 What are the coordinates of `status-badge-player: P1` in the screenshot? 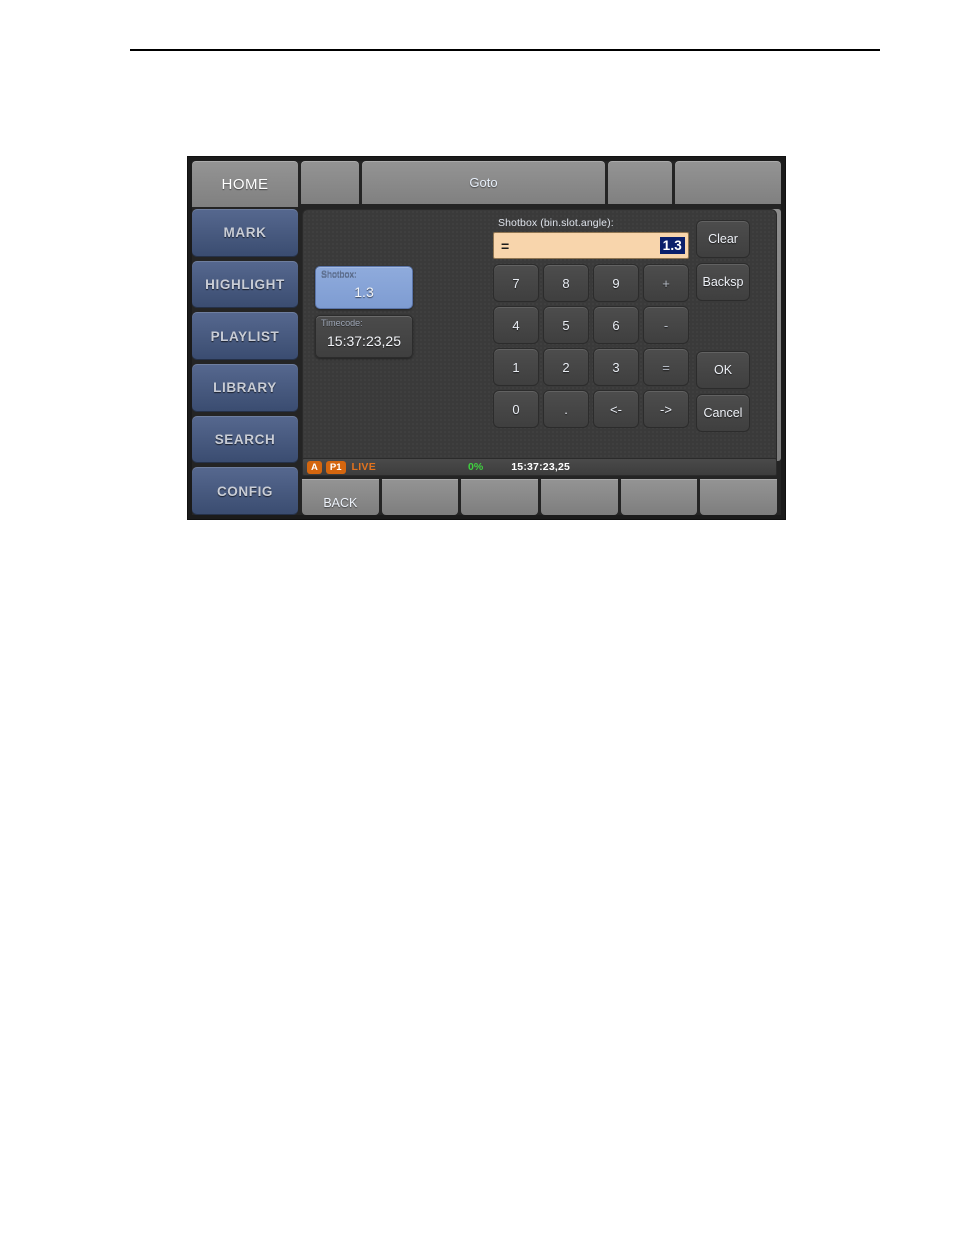 It's located at (335, 467).